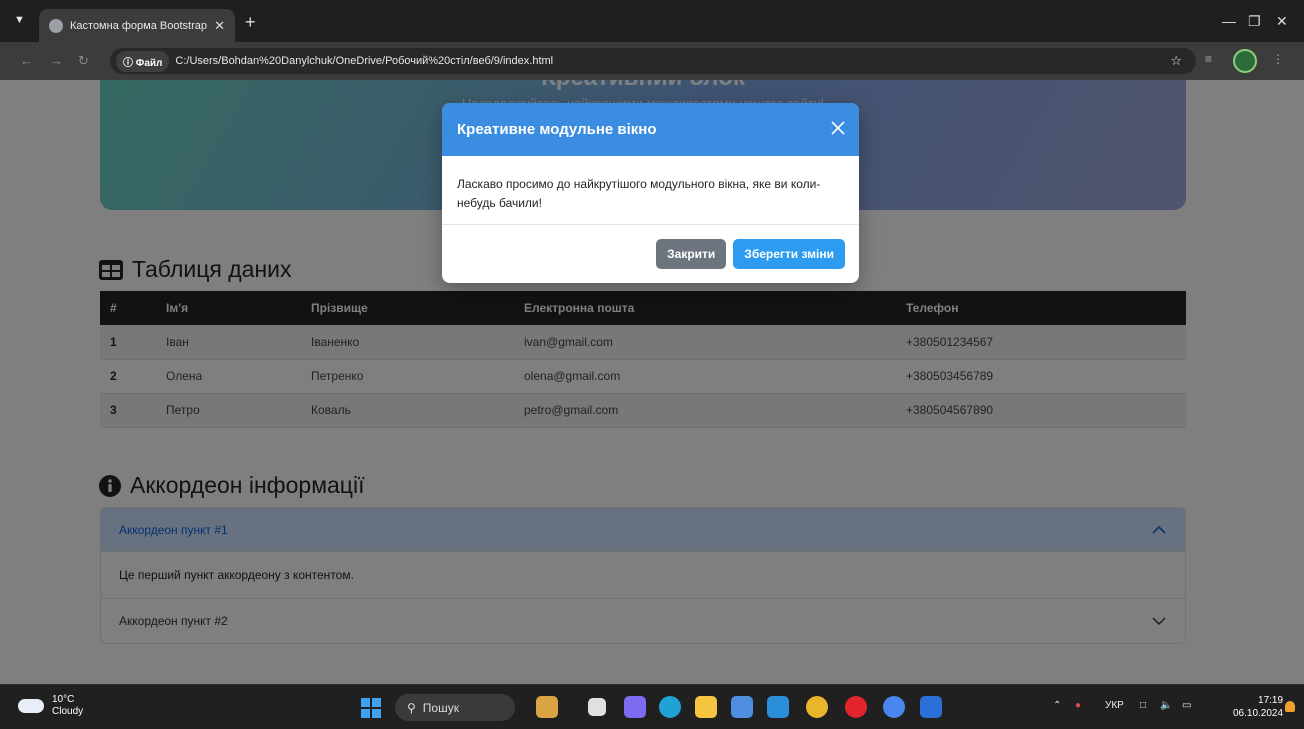  Describe the element at coordinates (1282, 21) in the screenshot. I see `window-close-icon: ✕` at that location.